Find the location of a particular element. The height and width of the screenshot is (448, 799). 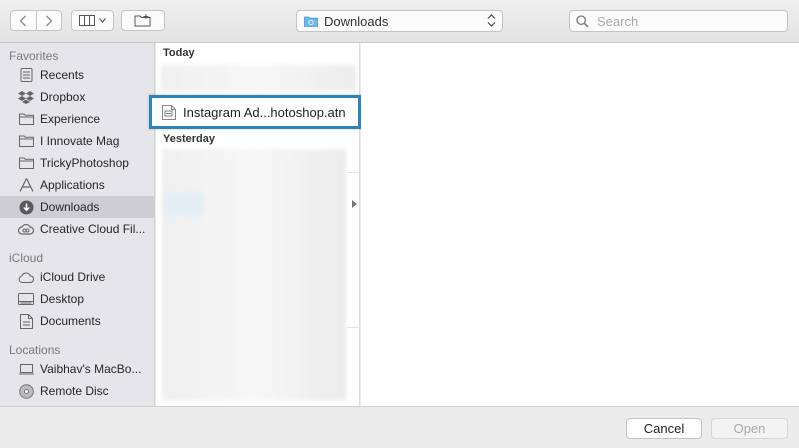

sidebar-item-dropbox: Dropbox is located at coordinates (77, 97).